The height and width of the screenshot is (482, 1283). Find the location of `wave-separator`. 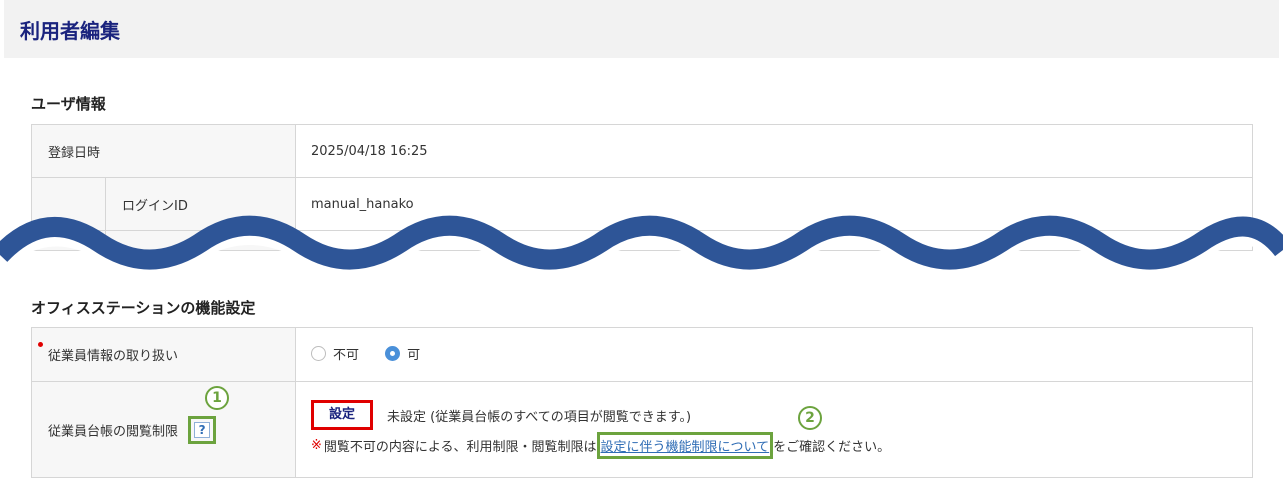

wave-separator is located at coordinates (641, 245).